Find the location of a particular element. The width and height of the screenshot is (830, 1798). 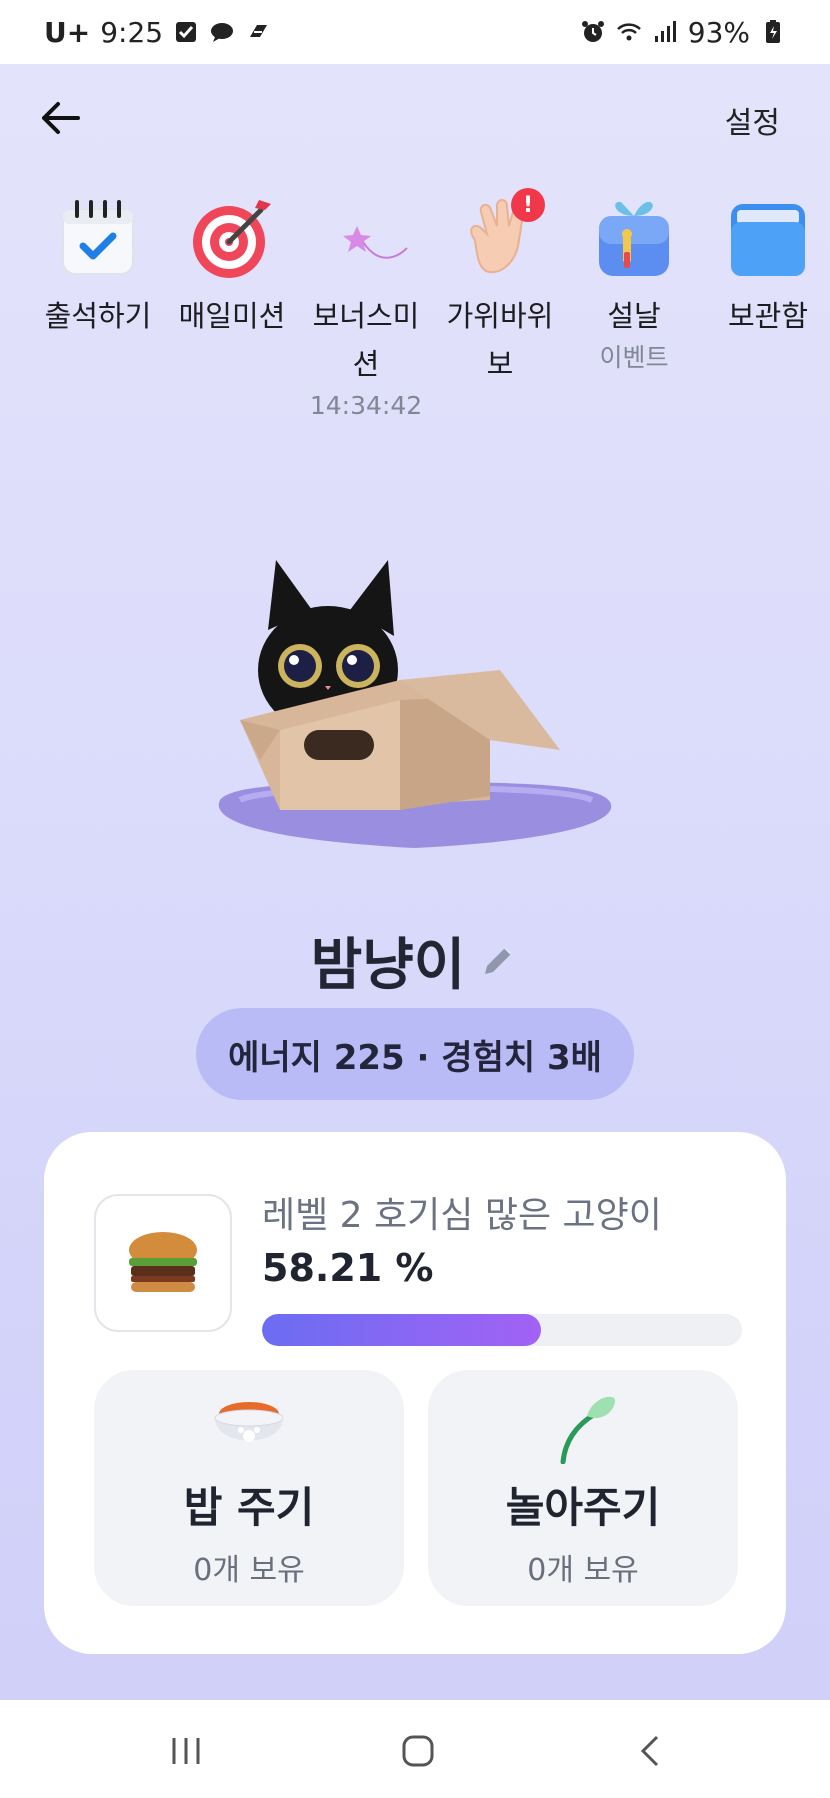

pet-name: 밤냥이 is located at coordinates (388, 965).